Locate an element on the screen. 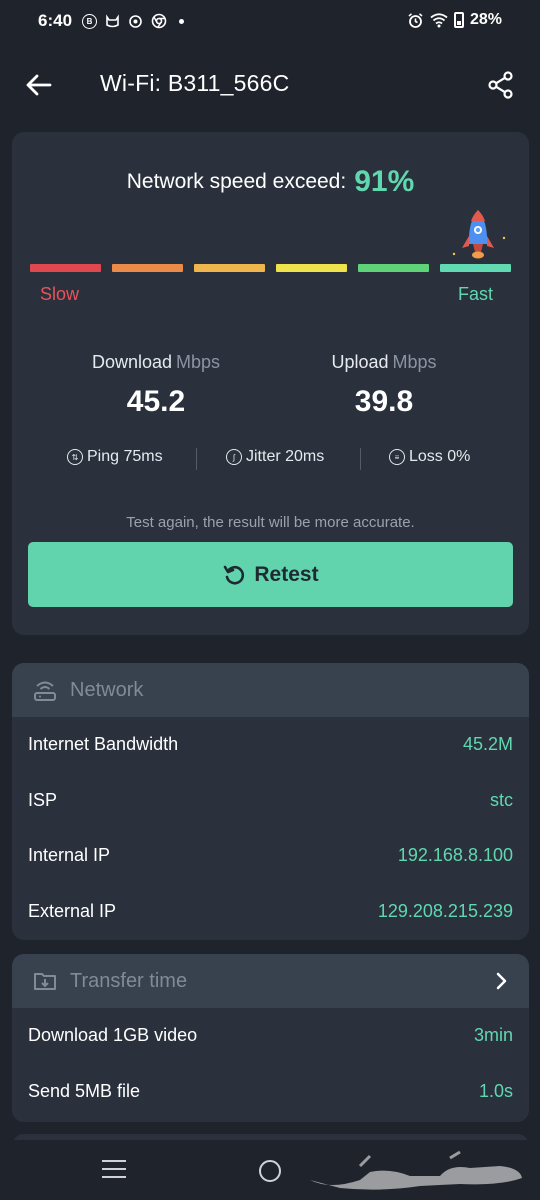  row-label: External IP is located at coordinates (72, 910).